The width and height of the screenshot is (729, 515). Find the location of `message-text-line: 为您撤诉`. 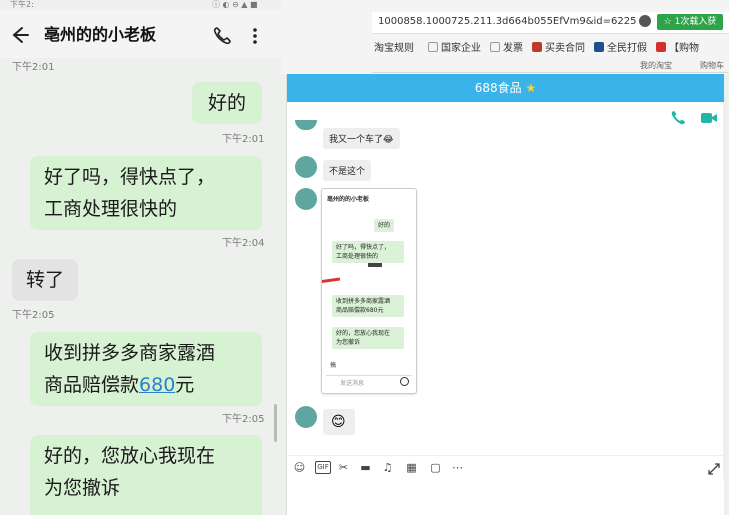

message-text-line: 为您撤诉 is located at coordinates (82, 488).